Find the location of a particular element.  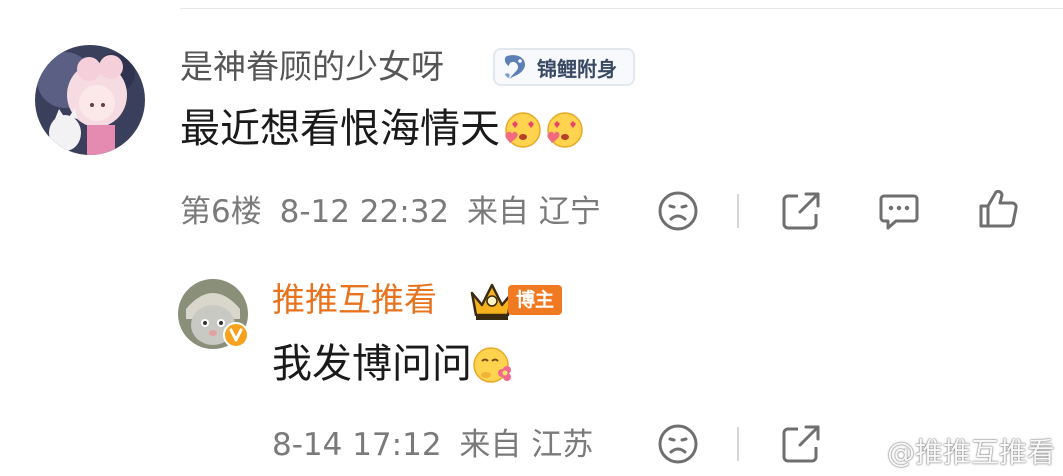

comment-meta: 第6楼 8-12 22:32 来自 辽宁 is located at coordinates (390, 212).